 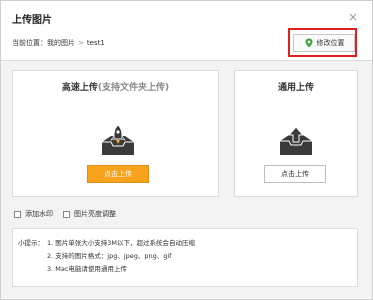 I want to click on annotation-highlight-box, so click(x=322, y=42).